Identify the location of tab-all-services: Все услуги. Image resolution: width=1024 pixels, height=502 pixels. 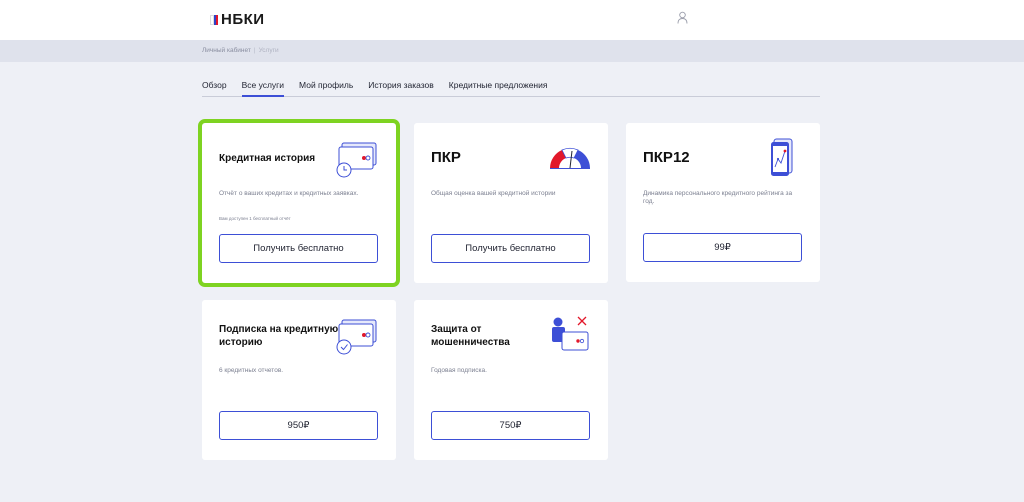
(263, 88).